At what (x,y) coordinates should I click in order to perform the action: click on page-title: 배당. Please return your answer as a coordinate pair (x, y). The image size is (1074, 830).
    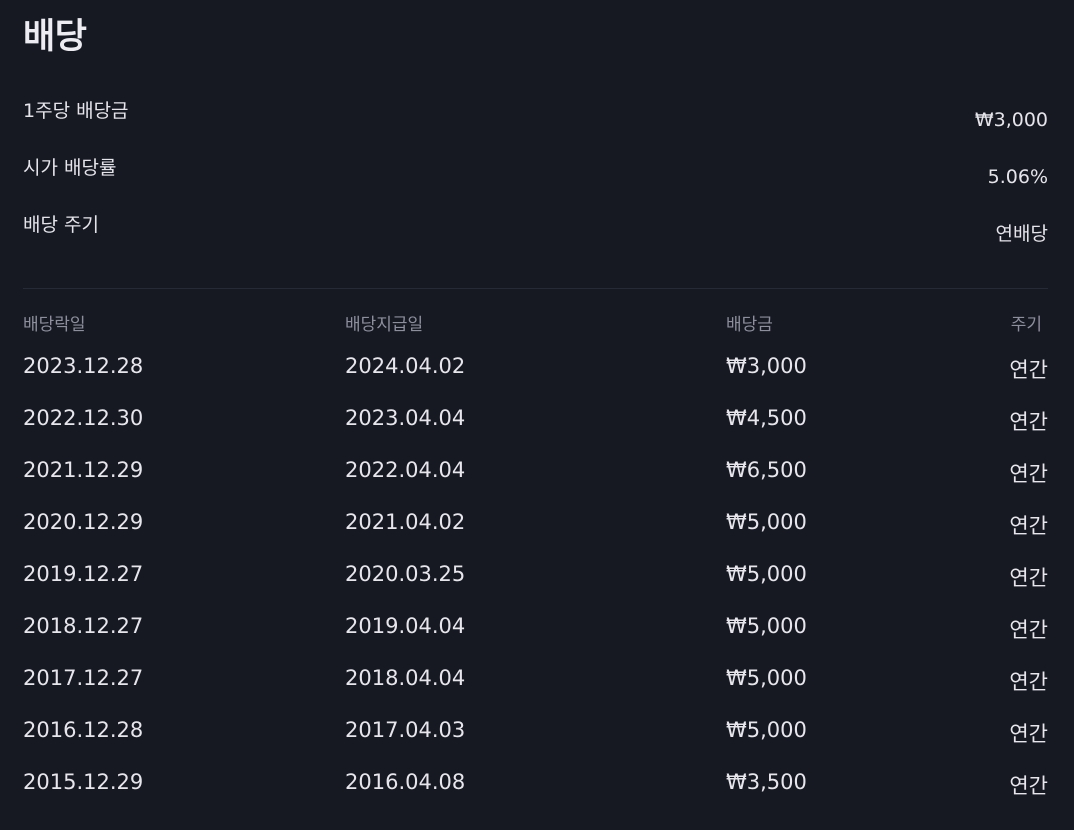
    Looking at the image, I should click on (55, 37).